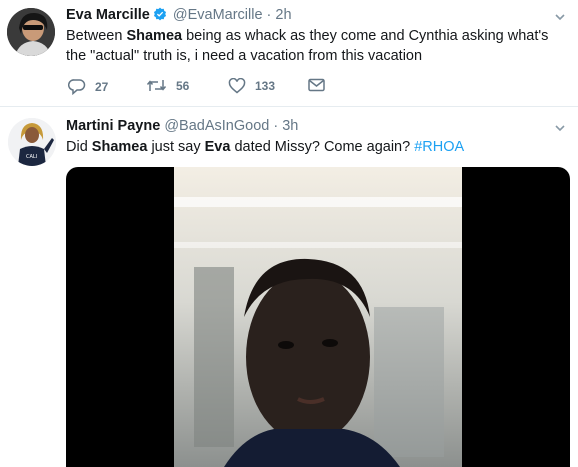  I want to click on like-count: 133, so click(265, 86).